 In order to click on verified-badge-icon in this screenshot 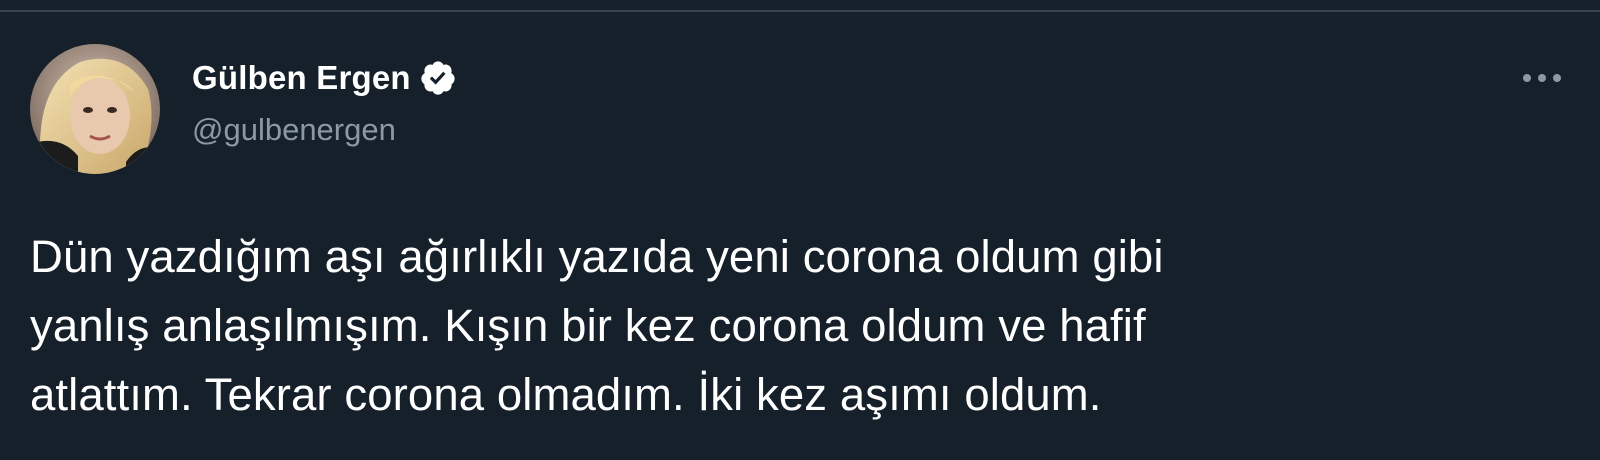, I will do `click(438, 78)`.